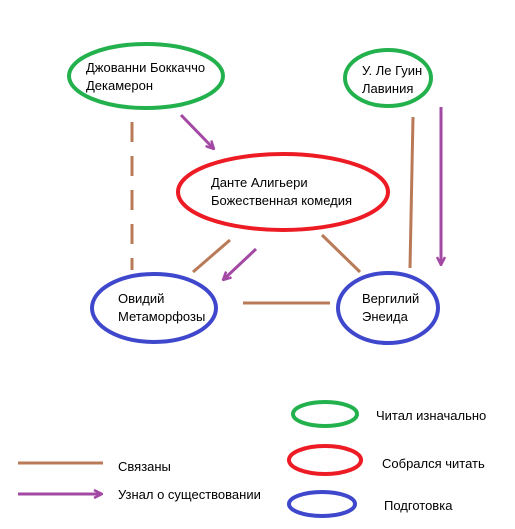 The width and height of the screenshot is (515, 529). I want to click on legend-decided-to-read-ellipse, so click(325, 460).